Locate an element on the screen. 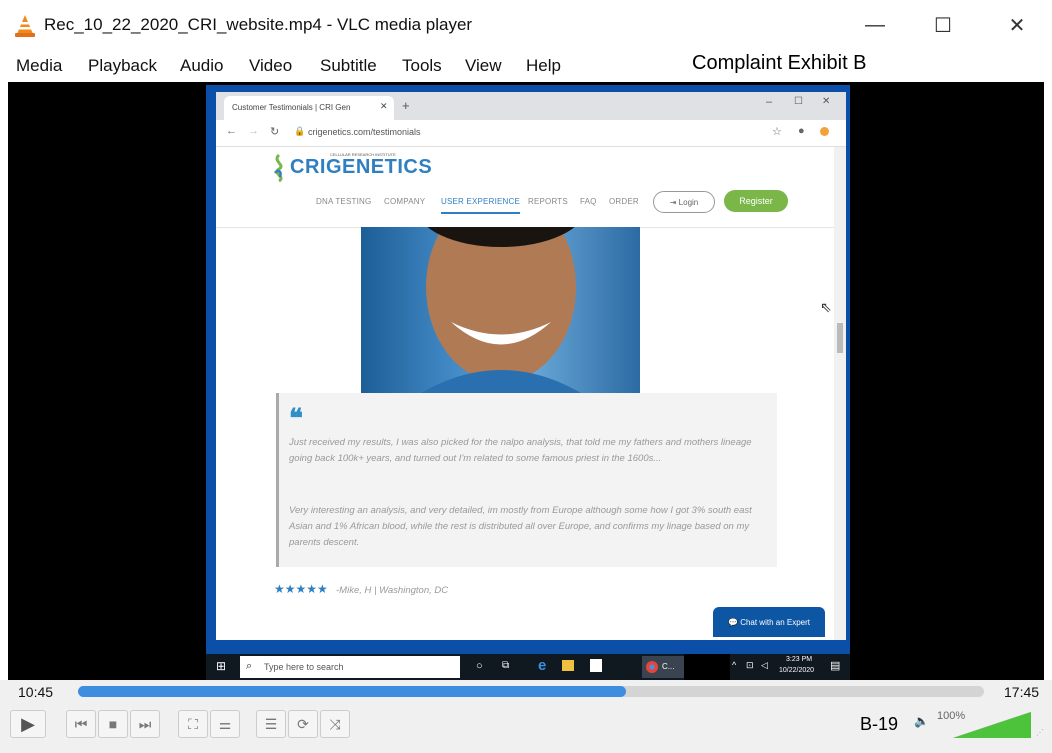  login-button: ⇥ Login is located at coordinates (684, 202).